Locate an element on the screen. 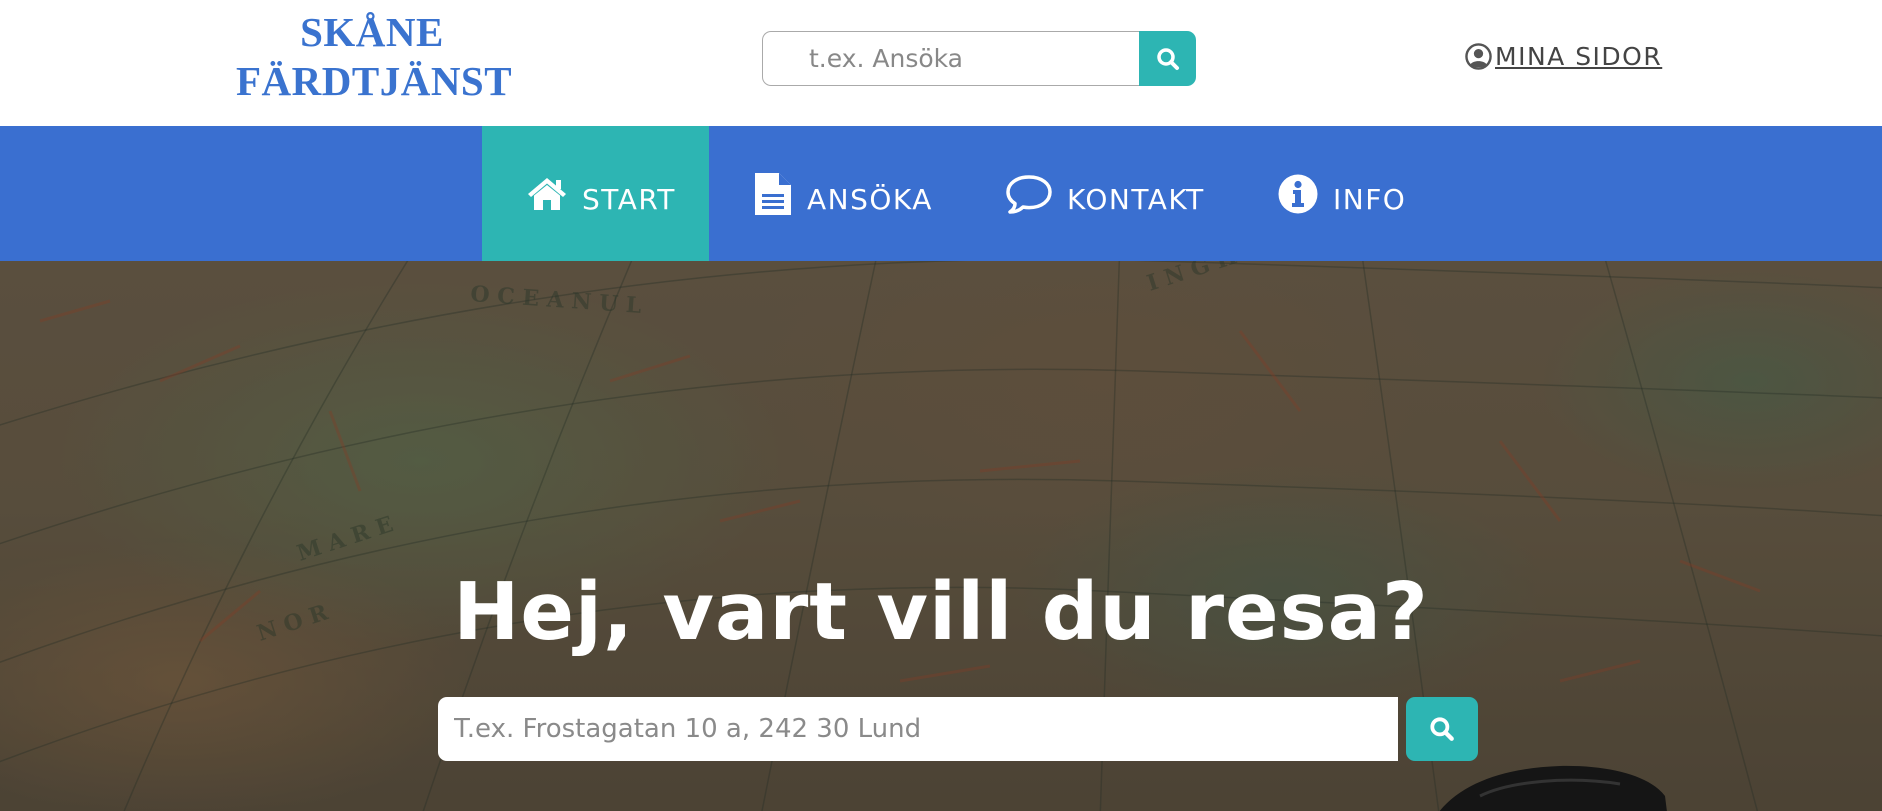 The height and width of the screenshot is (811, 1882). site-logo: SKÅNE FÄRDTJÄNST is located at coordinates (374, 57).